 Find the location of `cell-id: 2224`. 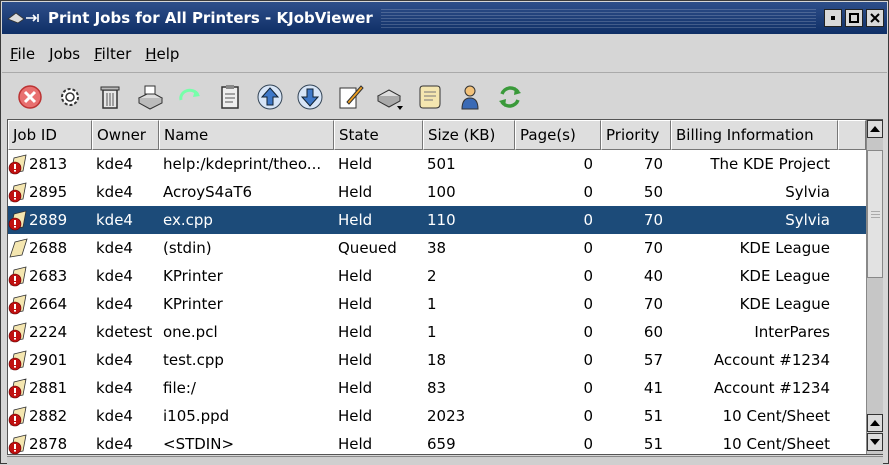

cell-id: 2224 is located at coordinates (50, 332).